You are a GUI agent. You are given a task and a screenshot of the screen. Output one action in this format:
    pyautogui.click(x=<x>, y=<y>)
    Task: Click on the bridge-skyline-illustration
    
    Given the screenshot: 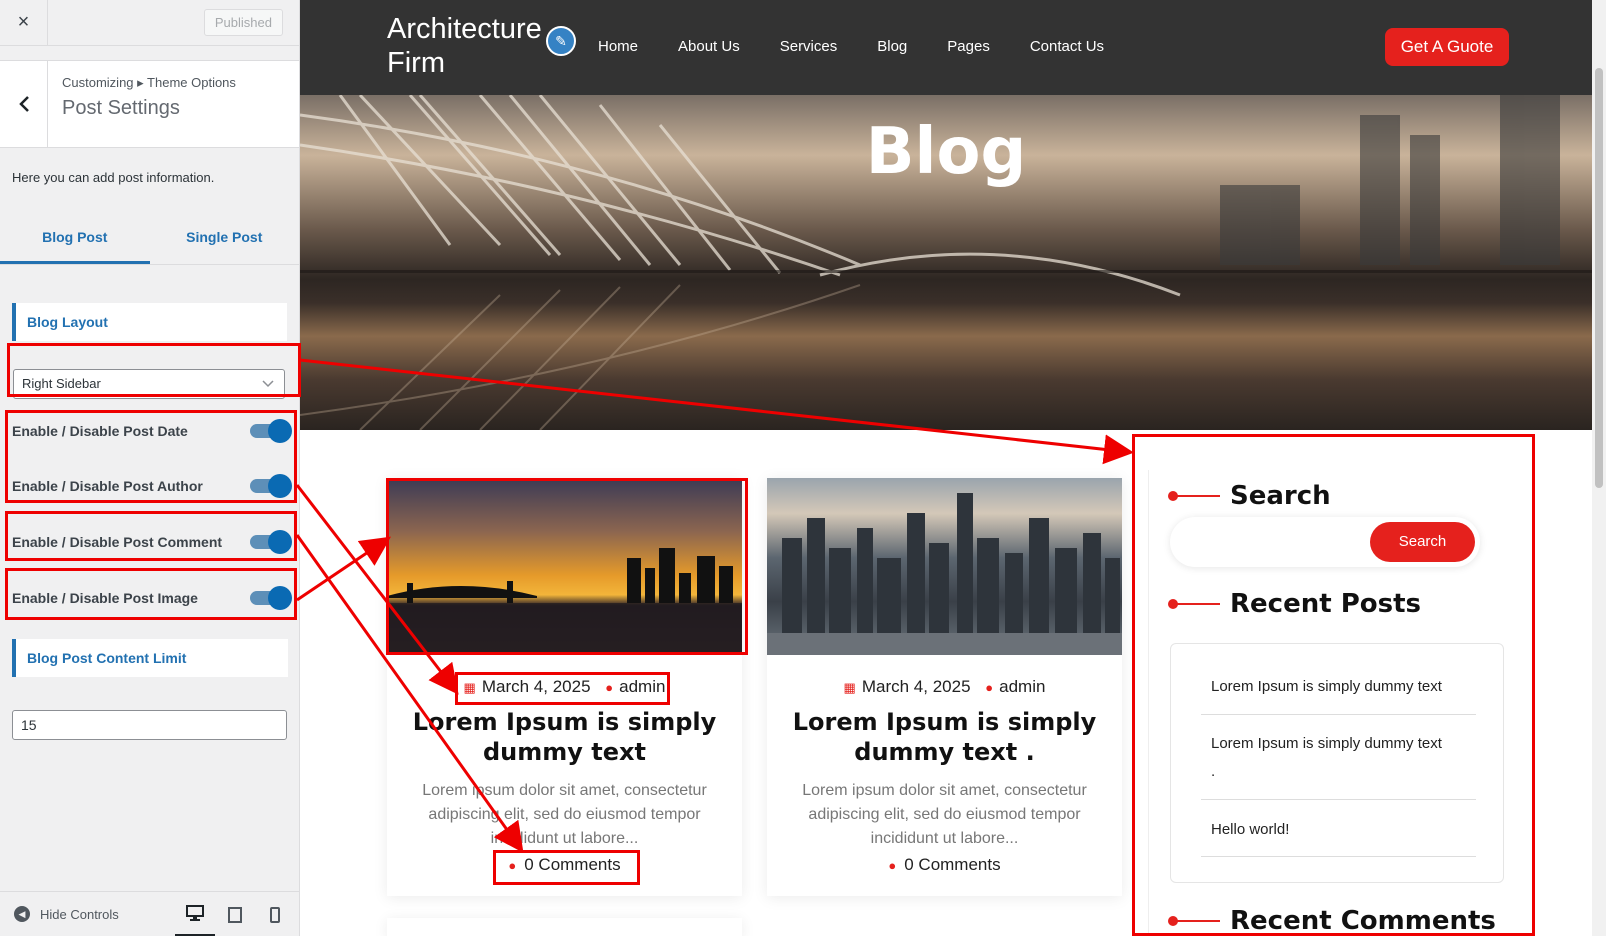 What is the action you would take?
    pyautogui.click(x=564, y=601)
    